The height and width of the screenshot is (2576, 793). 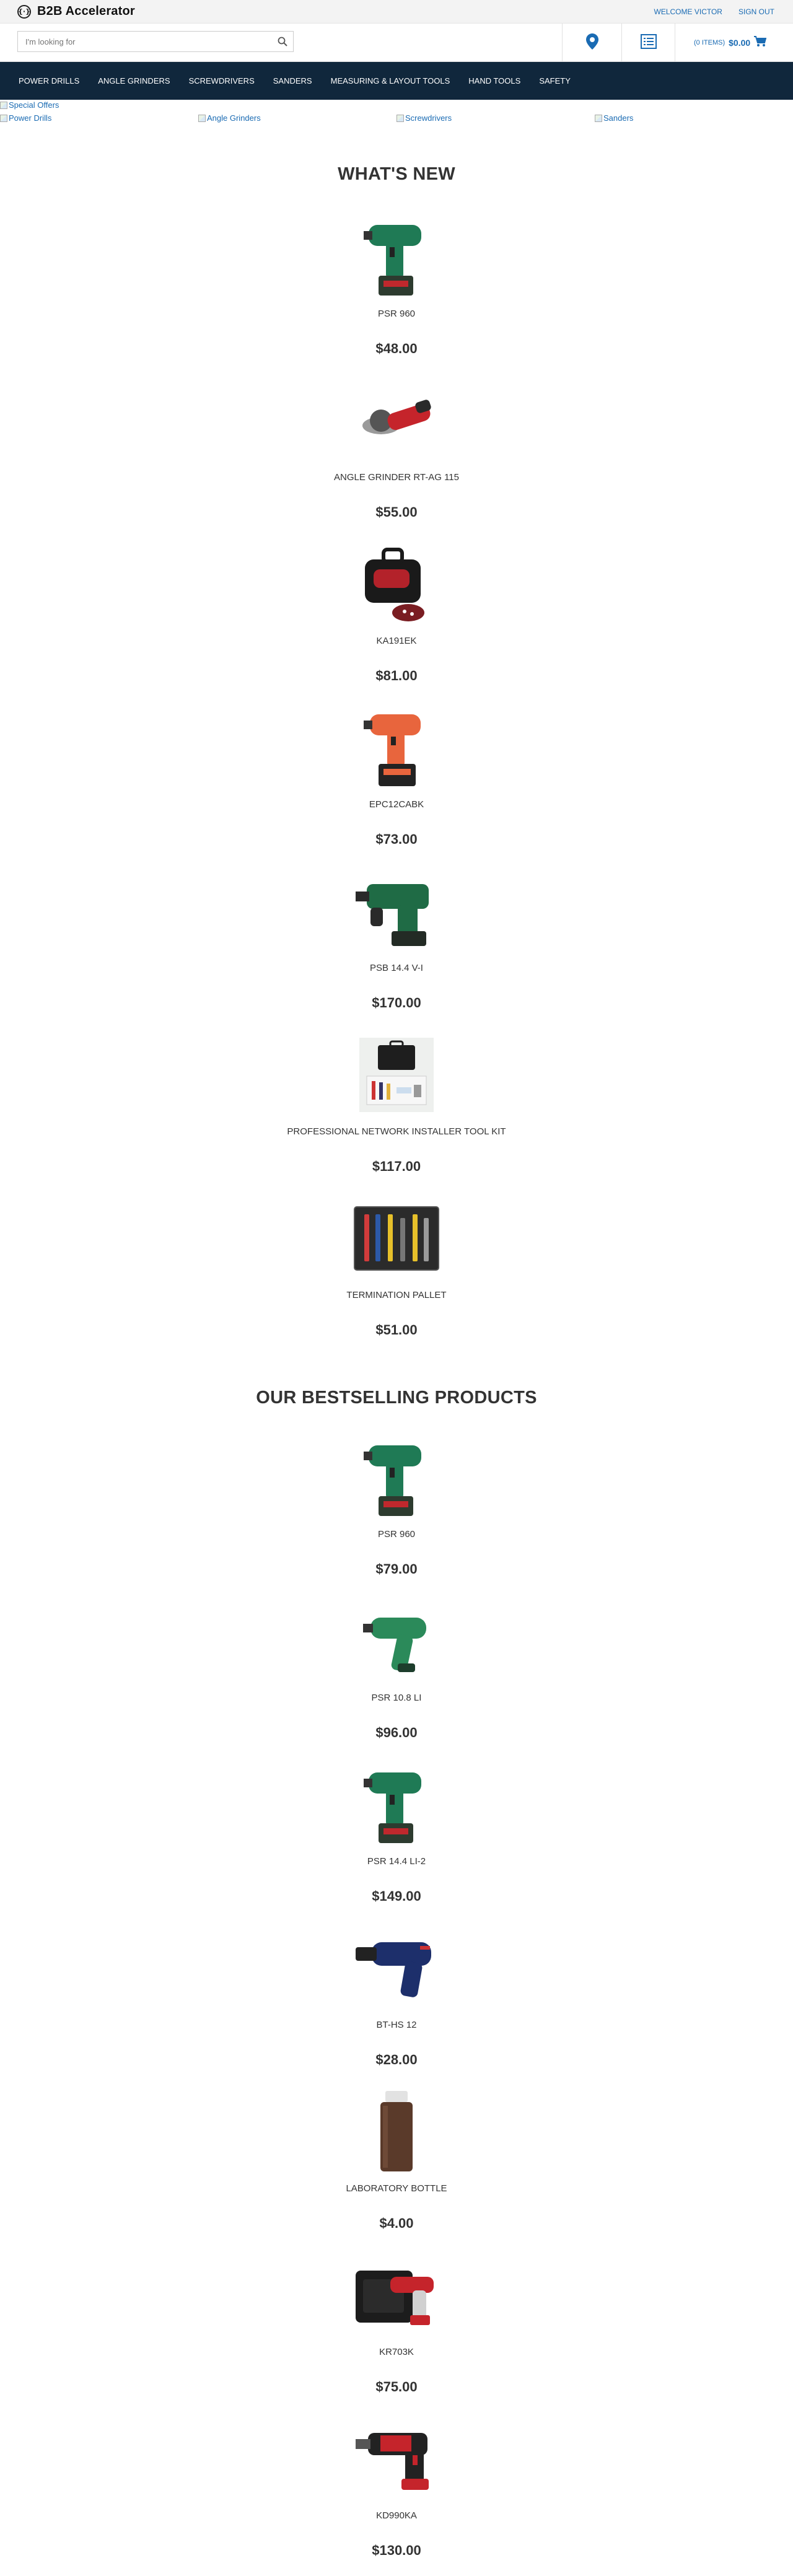 What do you see at coordinates (396, 1861) in the screenshot?
I see `product-name: PSR 14.4 LI-2` at bounding box center [396, 1861].